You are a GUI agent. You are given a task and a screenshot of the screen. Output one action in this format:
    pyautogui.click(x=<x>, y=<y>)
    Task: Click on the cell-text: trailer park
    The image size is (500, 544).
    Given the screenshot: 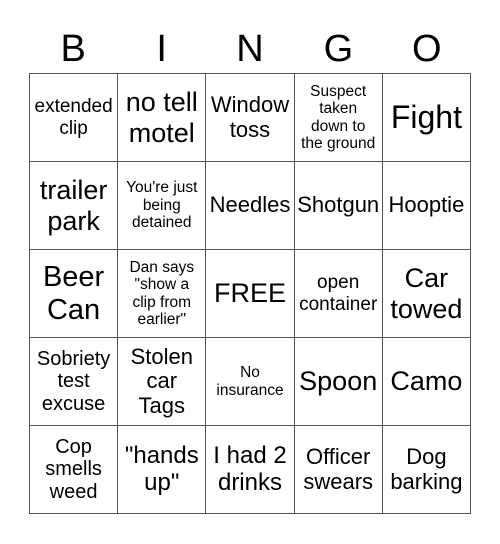 What is the action you would take?
    pyautogui.click(x=73, y=205)
    